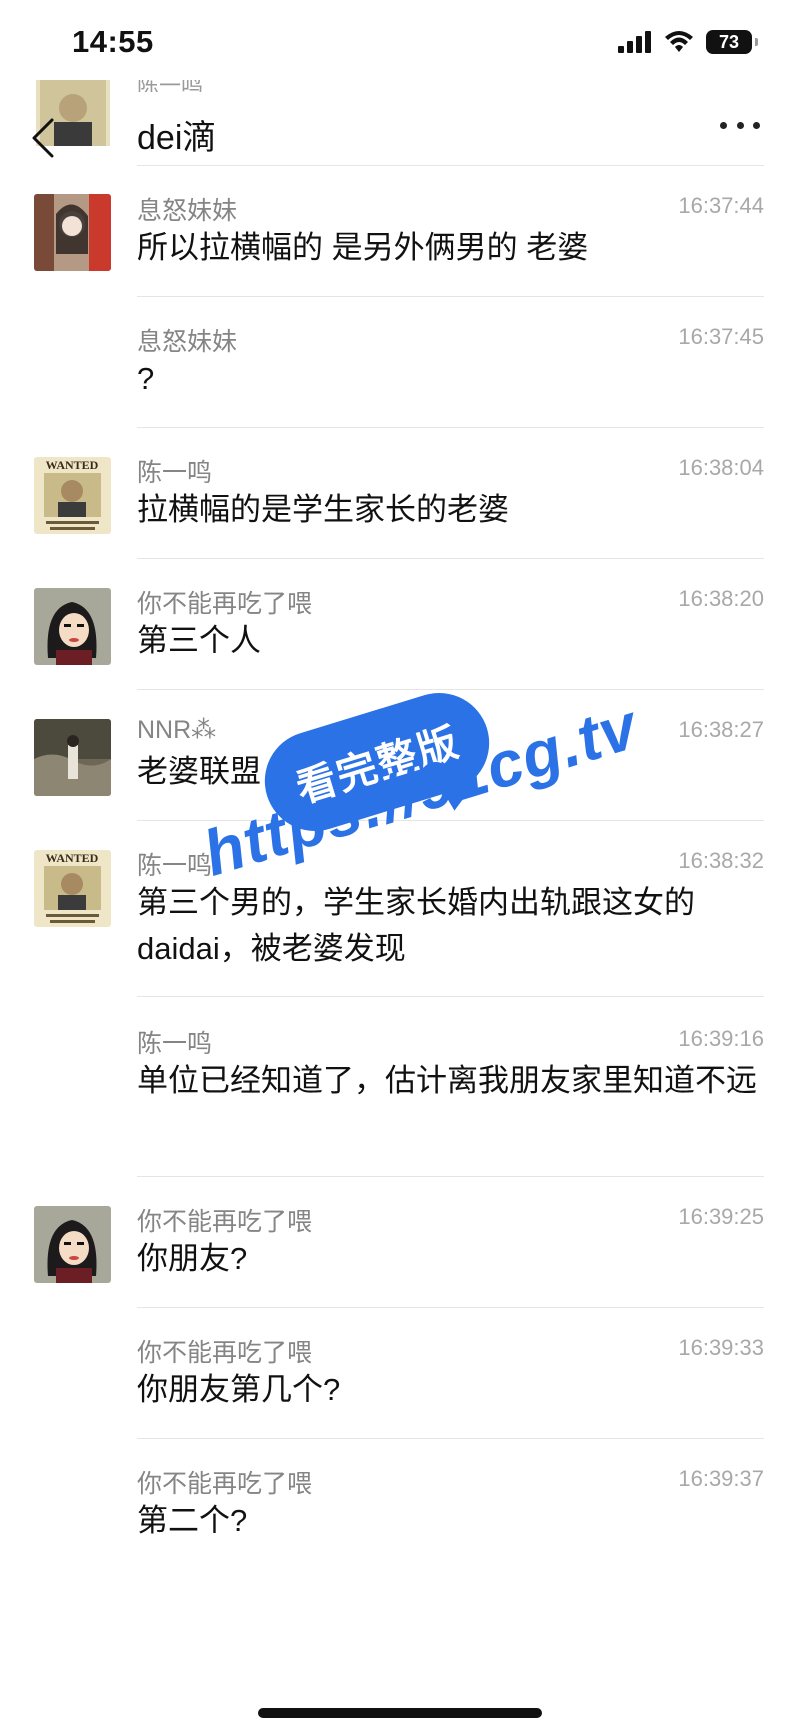 The width and height of the screenshot is (800, 1733). What do you see at coordinates (416, 925) in the screenshot?
I see `message-text: 第三个男的，学生家长婚内出轨跟这女的daidai，被老婆发现` at bounding box center [416, 925].